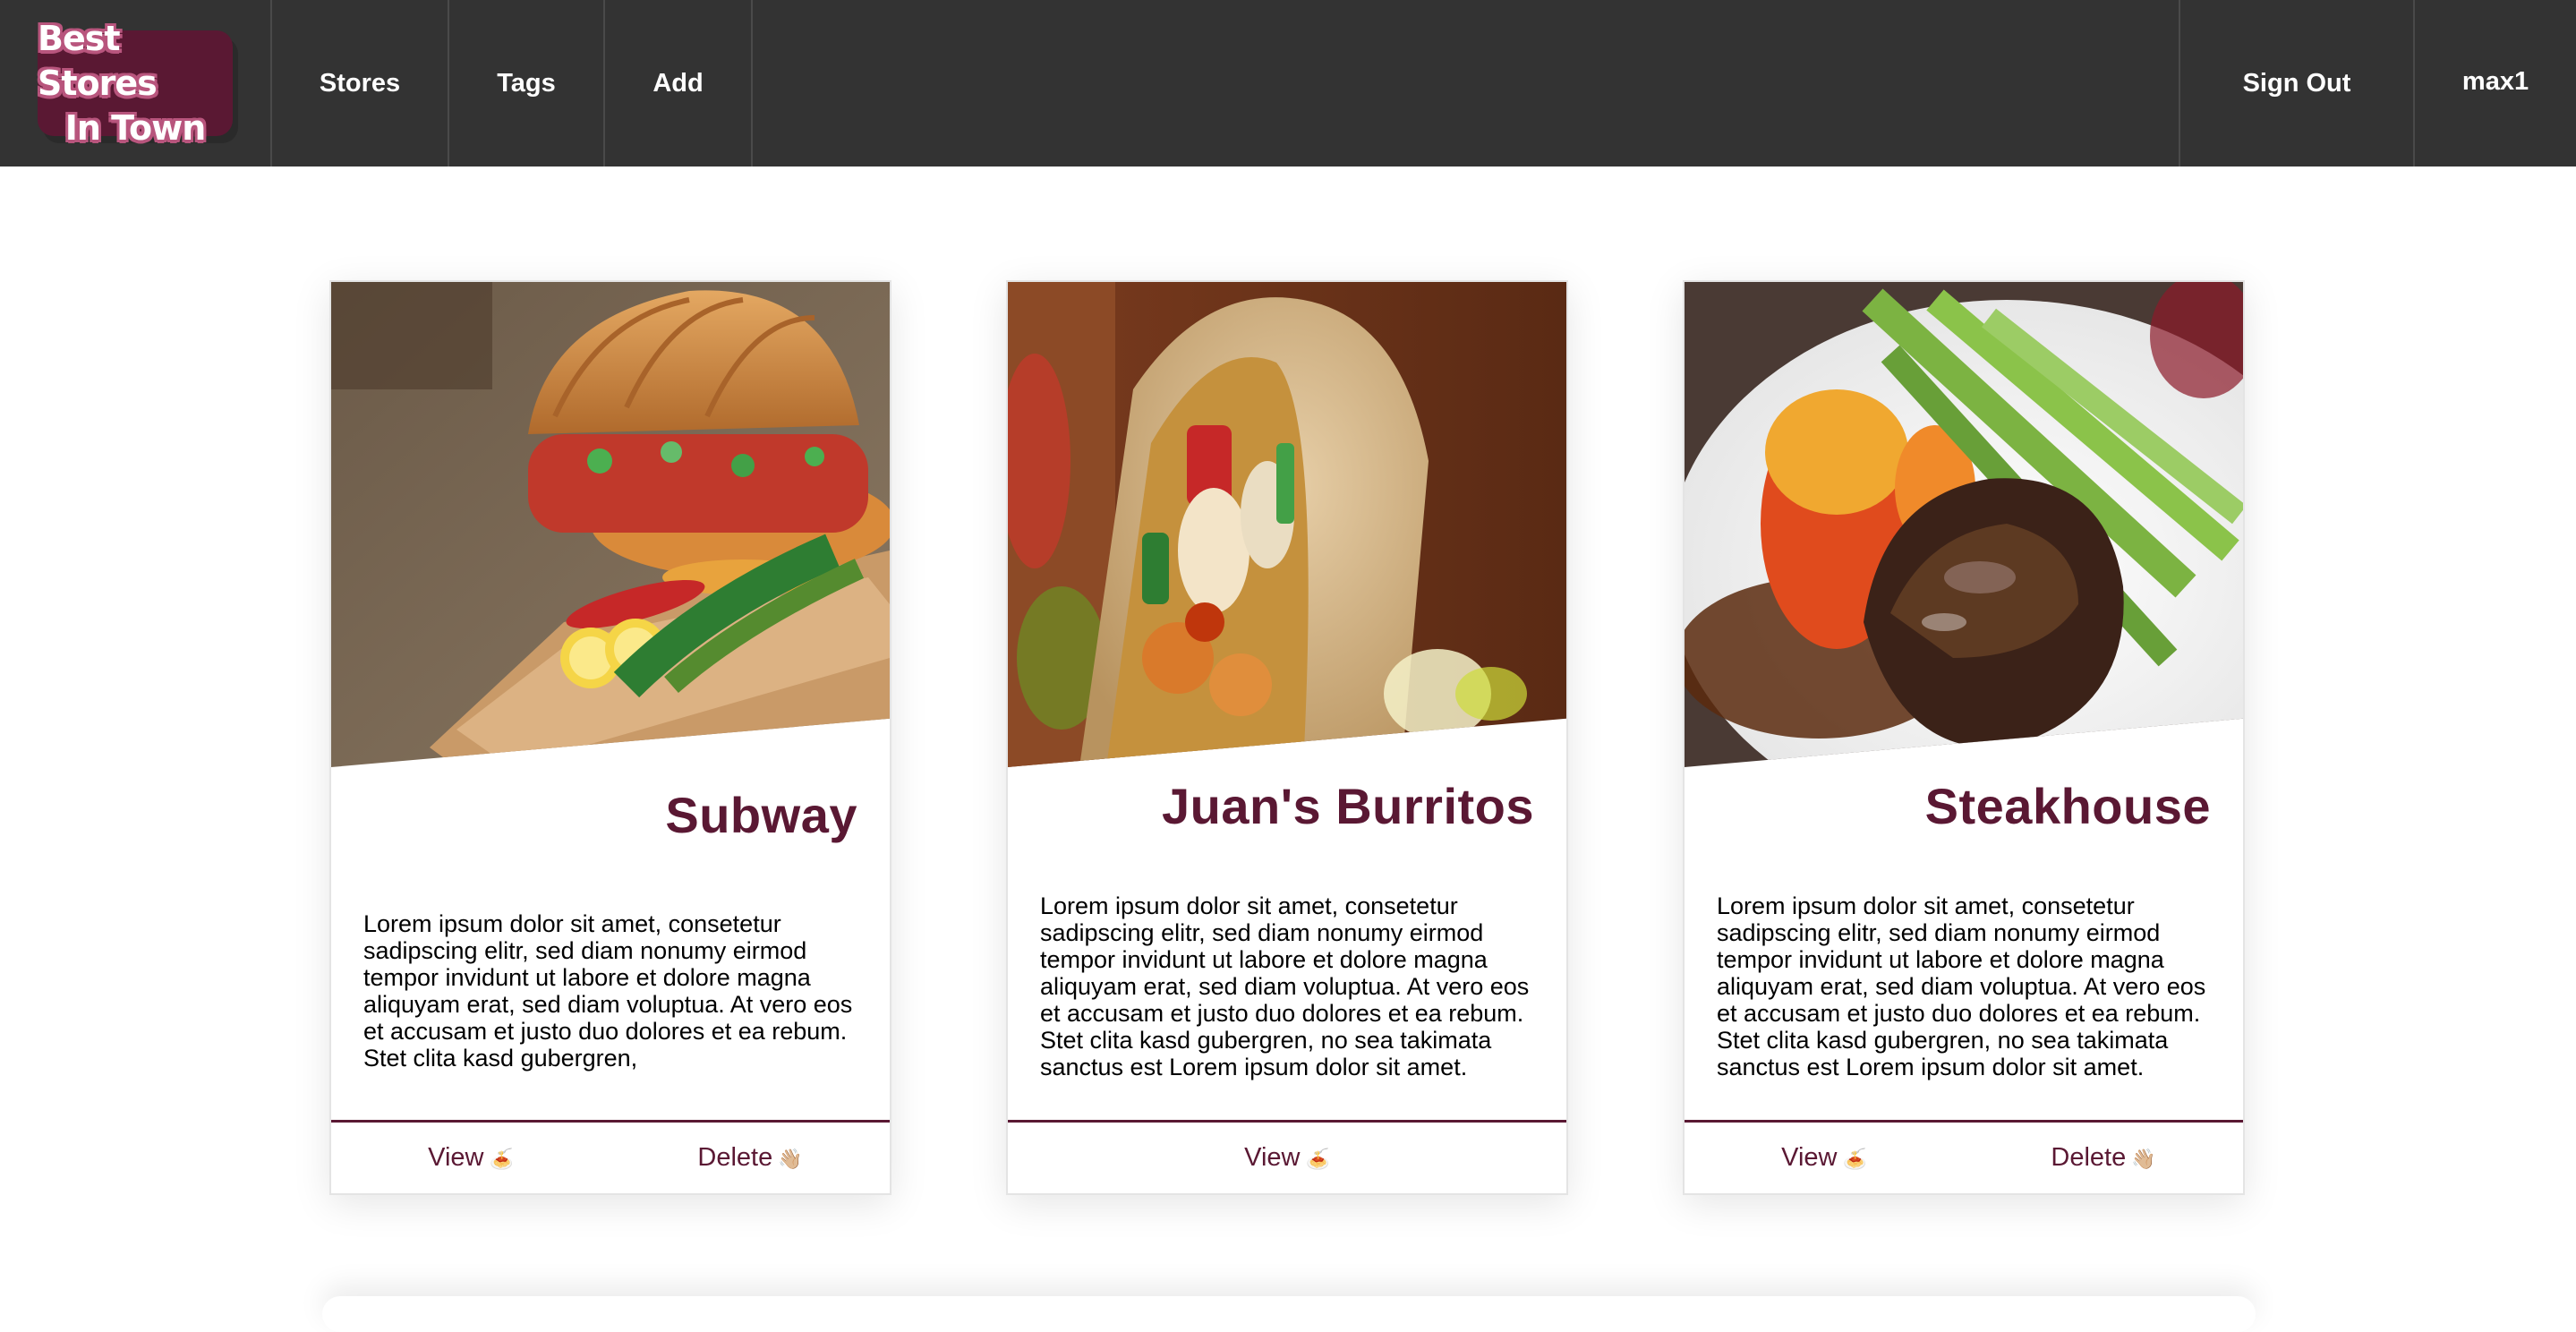 The height and width of the screenshot is (1332, 2576). I want to click on logo: Best Stores In Town, so click(135, 83).